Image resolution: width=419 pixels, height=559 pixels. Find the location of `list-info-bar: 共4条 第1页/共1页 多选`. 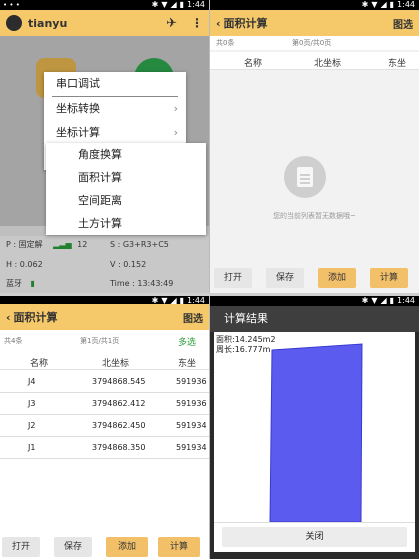

list-info-bar: 共4条 第1页/共1页 多选 is located at coordinates (104, 341).